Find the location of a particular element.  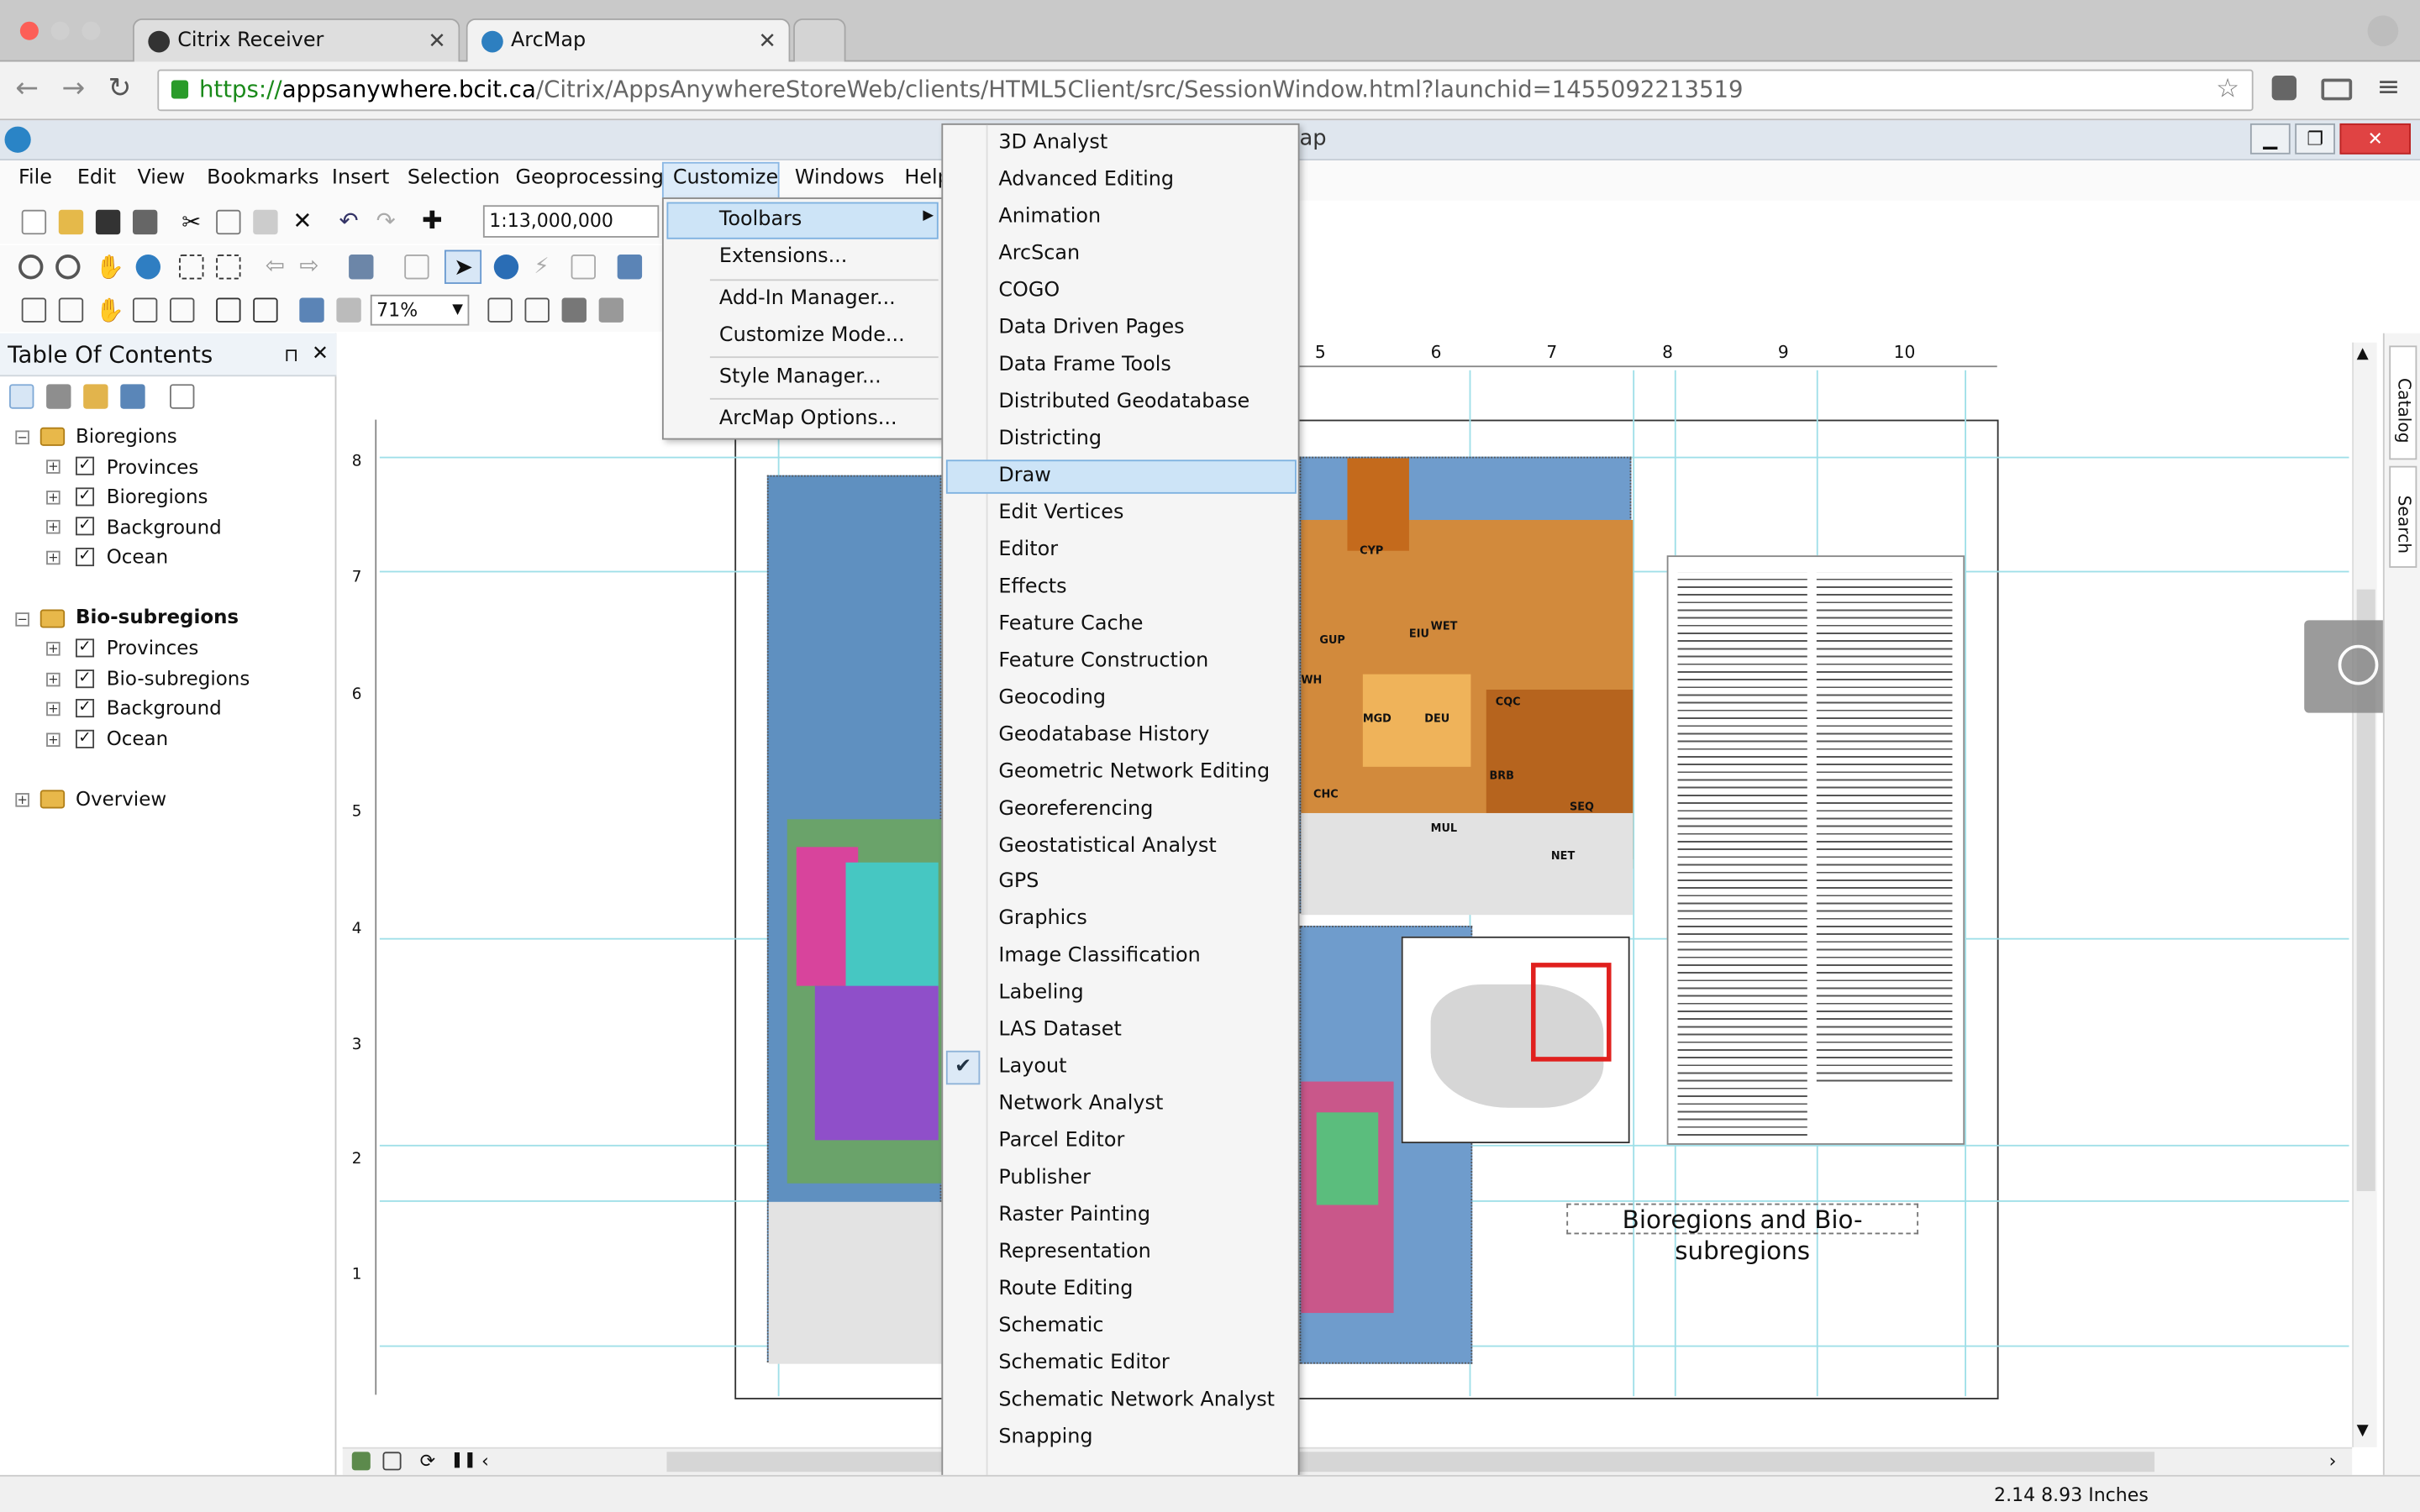

toc-layer: Bio-subregions is located at coordinates (178, 679).